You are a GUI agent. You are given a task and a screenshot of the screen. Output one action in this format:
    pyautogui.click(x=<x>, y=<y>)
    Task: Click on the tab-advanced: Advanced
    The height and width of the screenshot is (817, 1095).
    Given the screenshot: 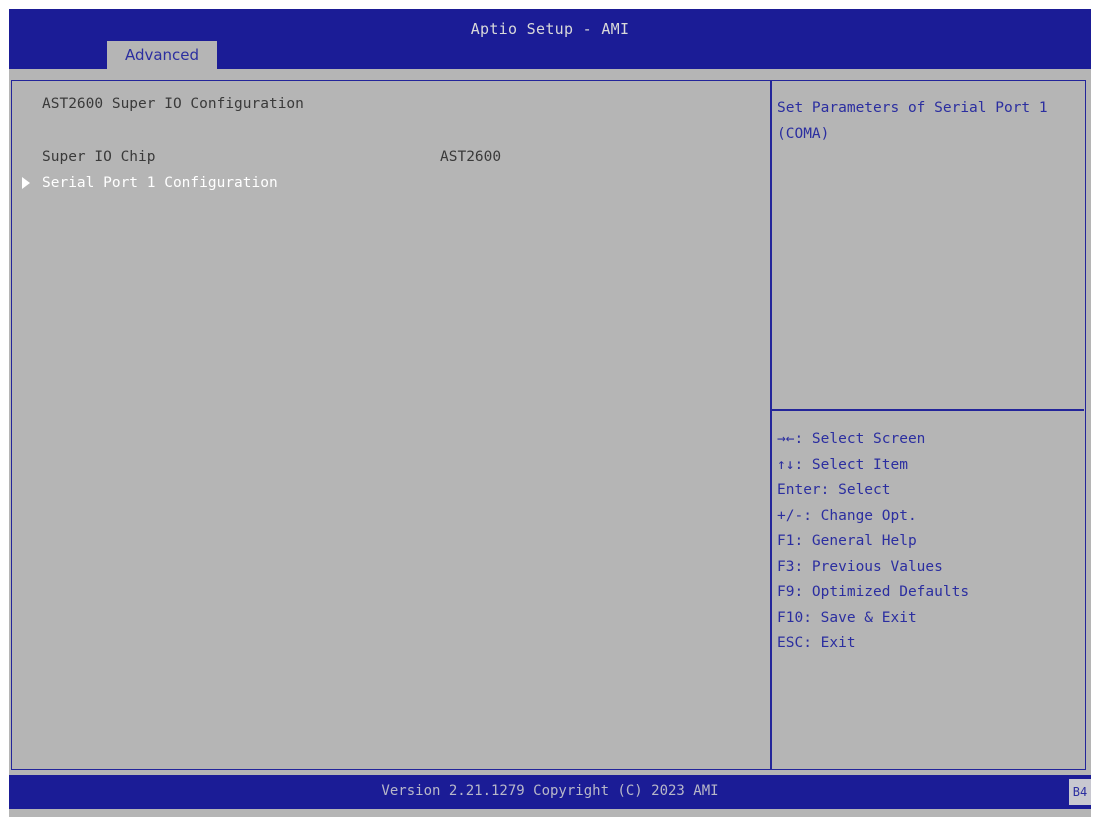 What is the action you would take?
    pyautogui.click(x=162, y=55)
    